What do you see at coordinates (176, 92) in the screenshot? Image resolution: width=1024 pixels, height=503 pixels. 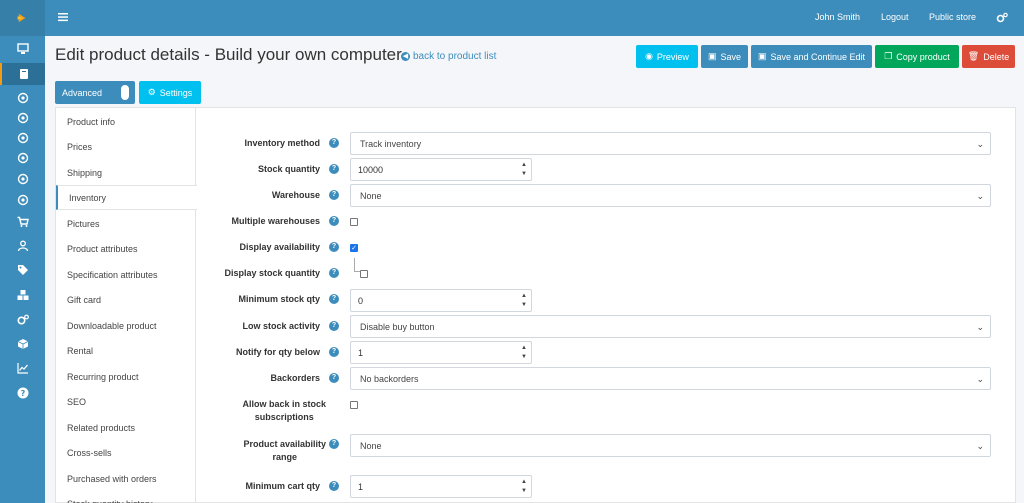 I see `settings-label: Settings` at bounding box center [176, 92].